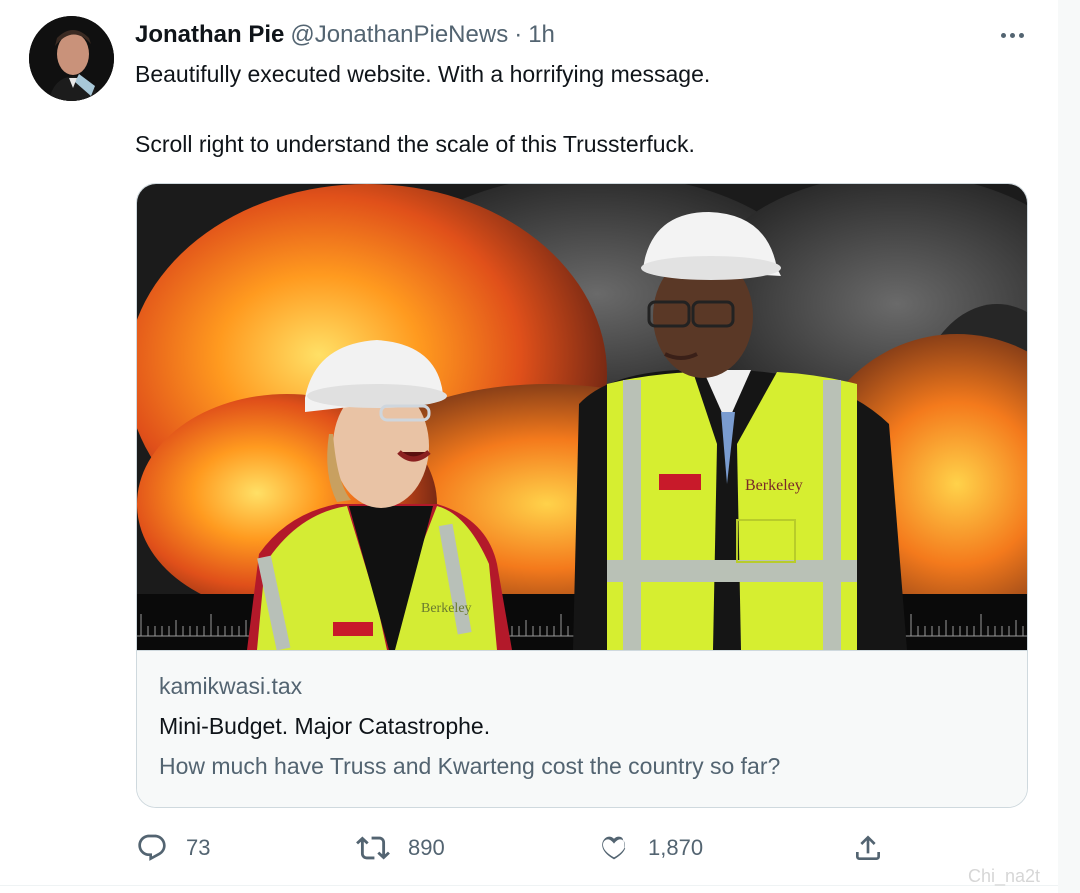  I want to click on share-button, so click(868, 848).